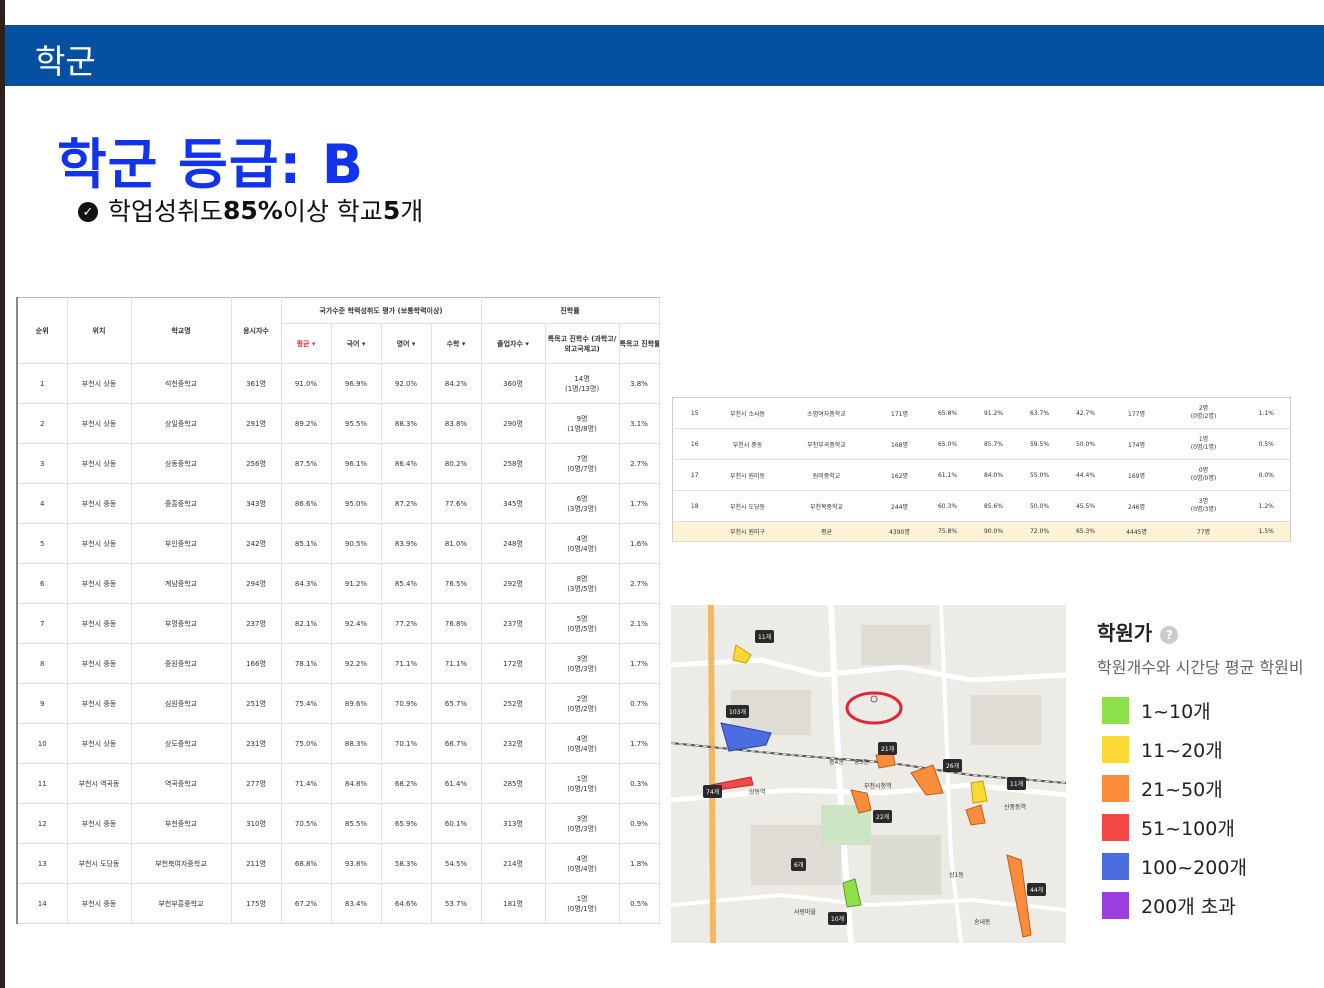 This screenshot has width=1324, height=988. What do you see at coordinates (99, 543) in the screenshot?
I see `table-cell: 부천시 상동` at bounding box center [99, 543].